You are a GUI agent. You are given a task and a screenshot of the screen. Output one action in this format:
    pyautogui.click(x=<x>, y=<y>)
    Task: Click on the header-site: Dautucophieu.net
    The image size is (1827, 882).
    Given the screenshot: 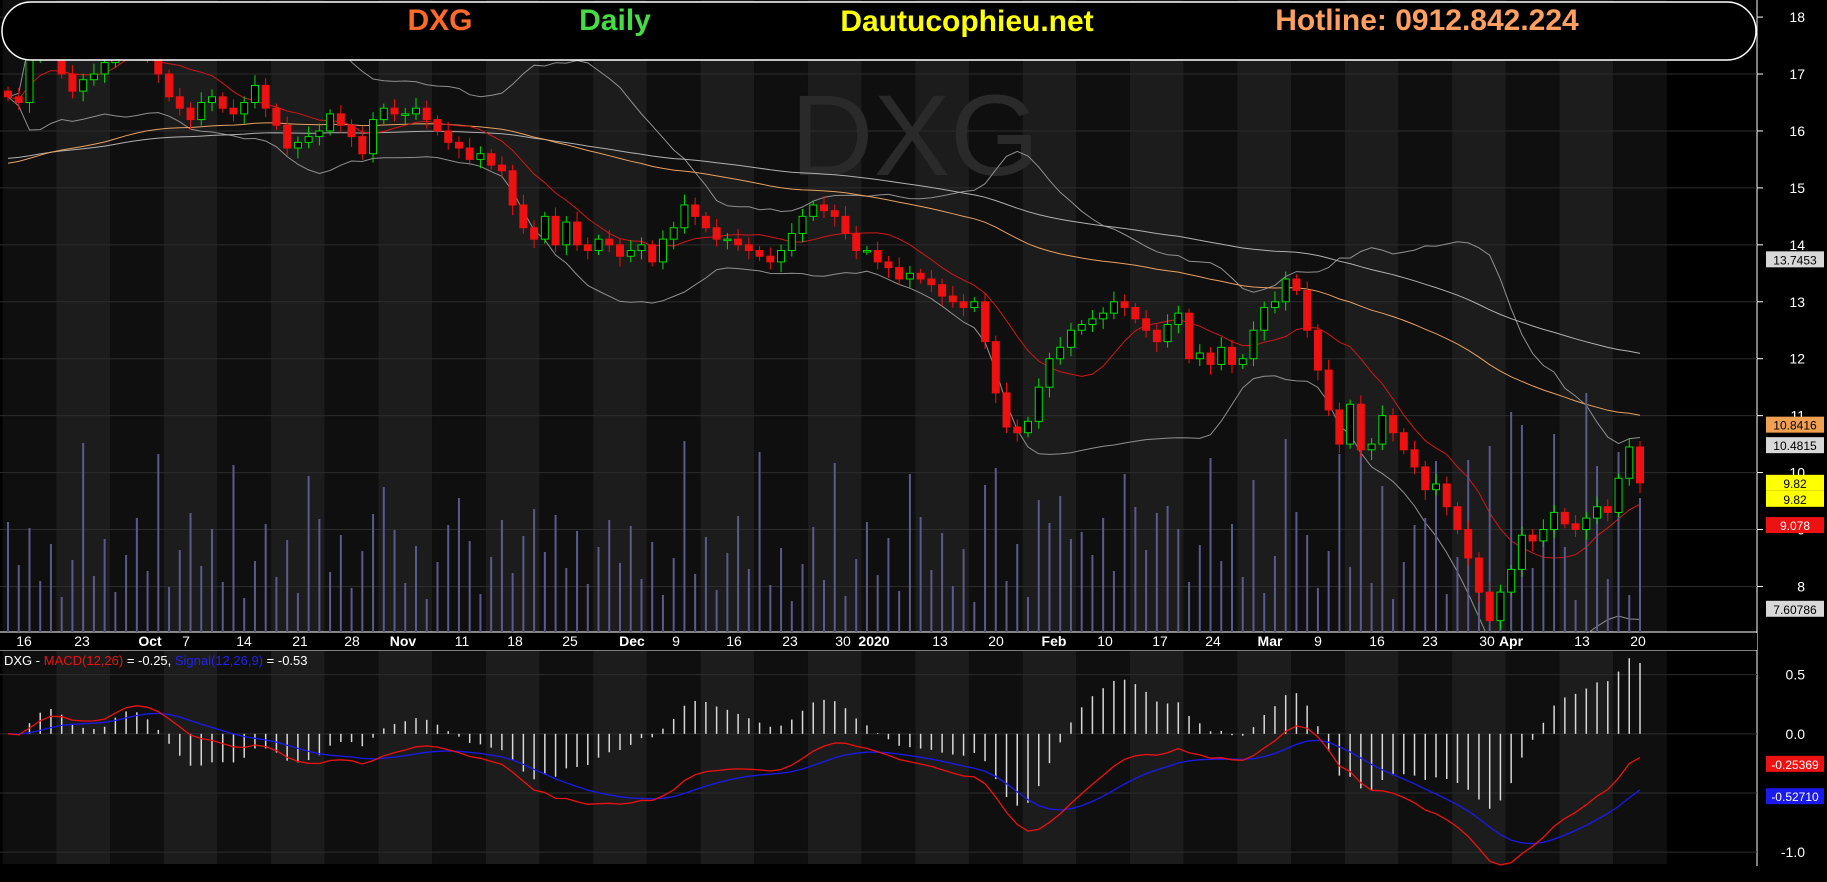 What is the action you would take?
    pyautogui.click(x=966, y=21)
    